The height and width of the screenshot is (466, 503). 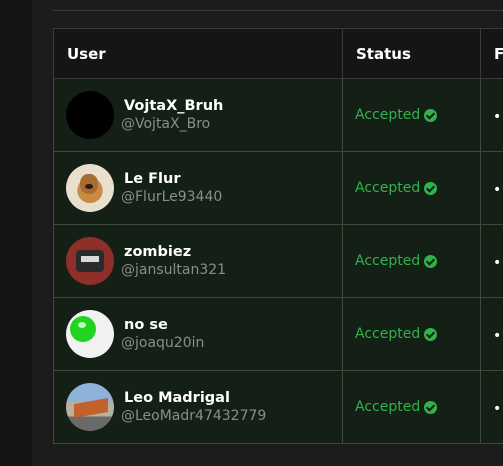 What do you see at coordinates (198, 53) in the screenshot?
I see `column-header-user: User` at bounding box center [198, 53].